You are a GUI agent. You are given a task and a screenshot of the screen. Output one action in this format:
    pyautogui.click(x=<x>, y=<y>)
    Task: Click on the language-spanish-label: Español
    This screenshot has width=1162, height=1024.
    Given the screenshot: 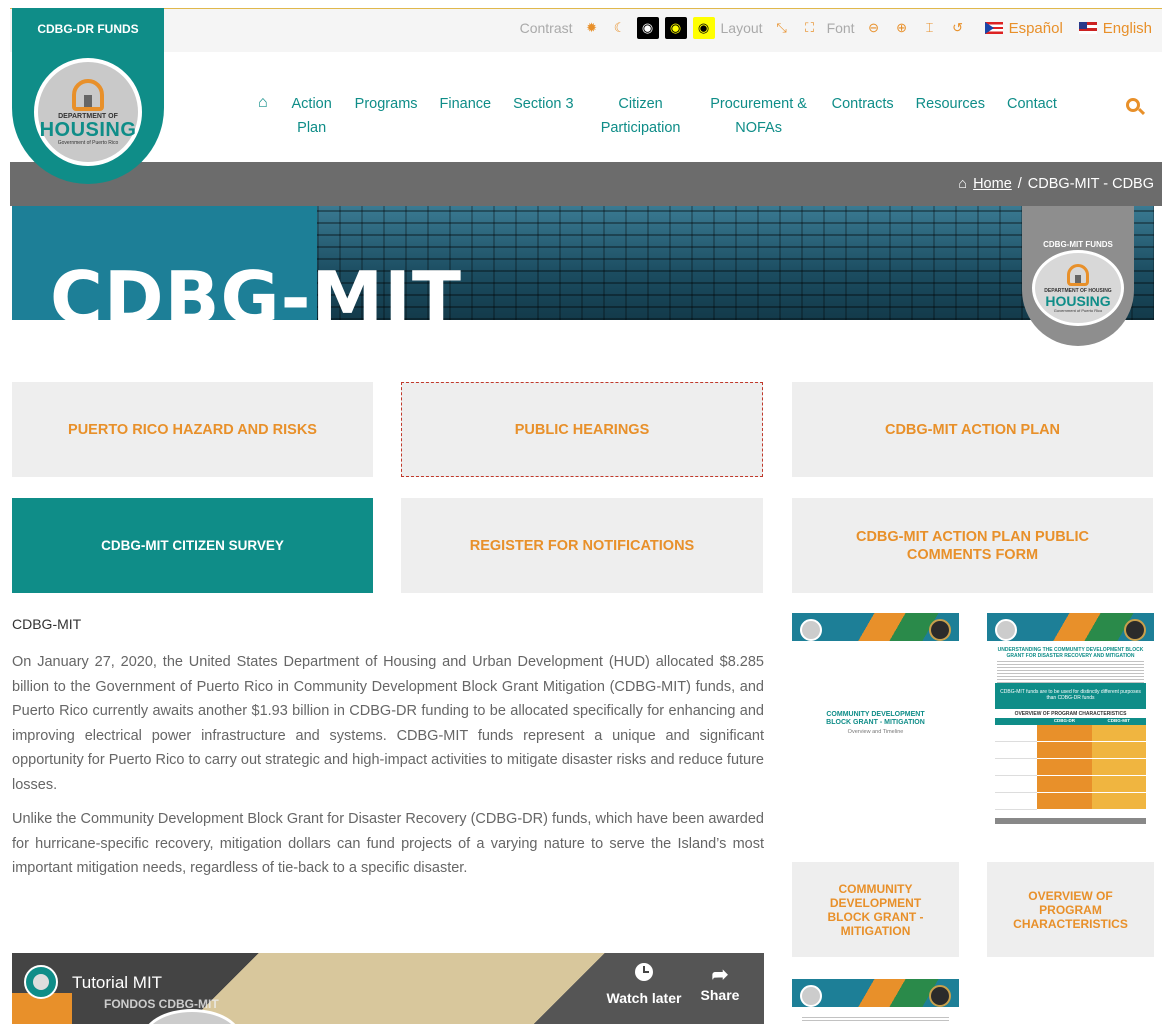 What is the action you would take?
    pyautogui.click(x=1035, y=28)
    